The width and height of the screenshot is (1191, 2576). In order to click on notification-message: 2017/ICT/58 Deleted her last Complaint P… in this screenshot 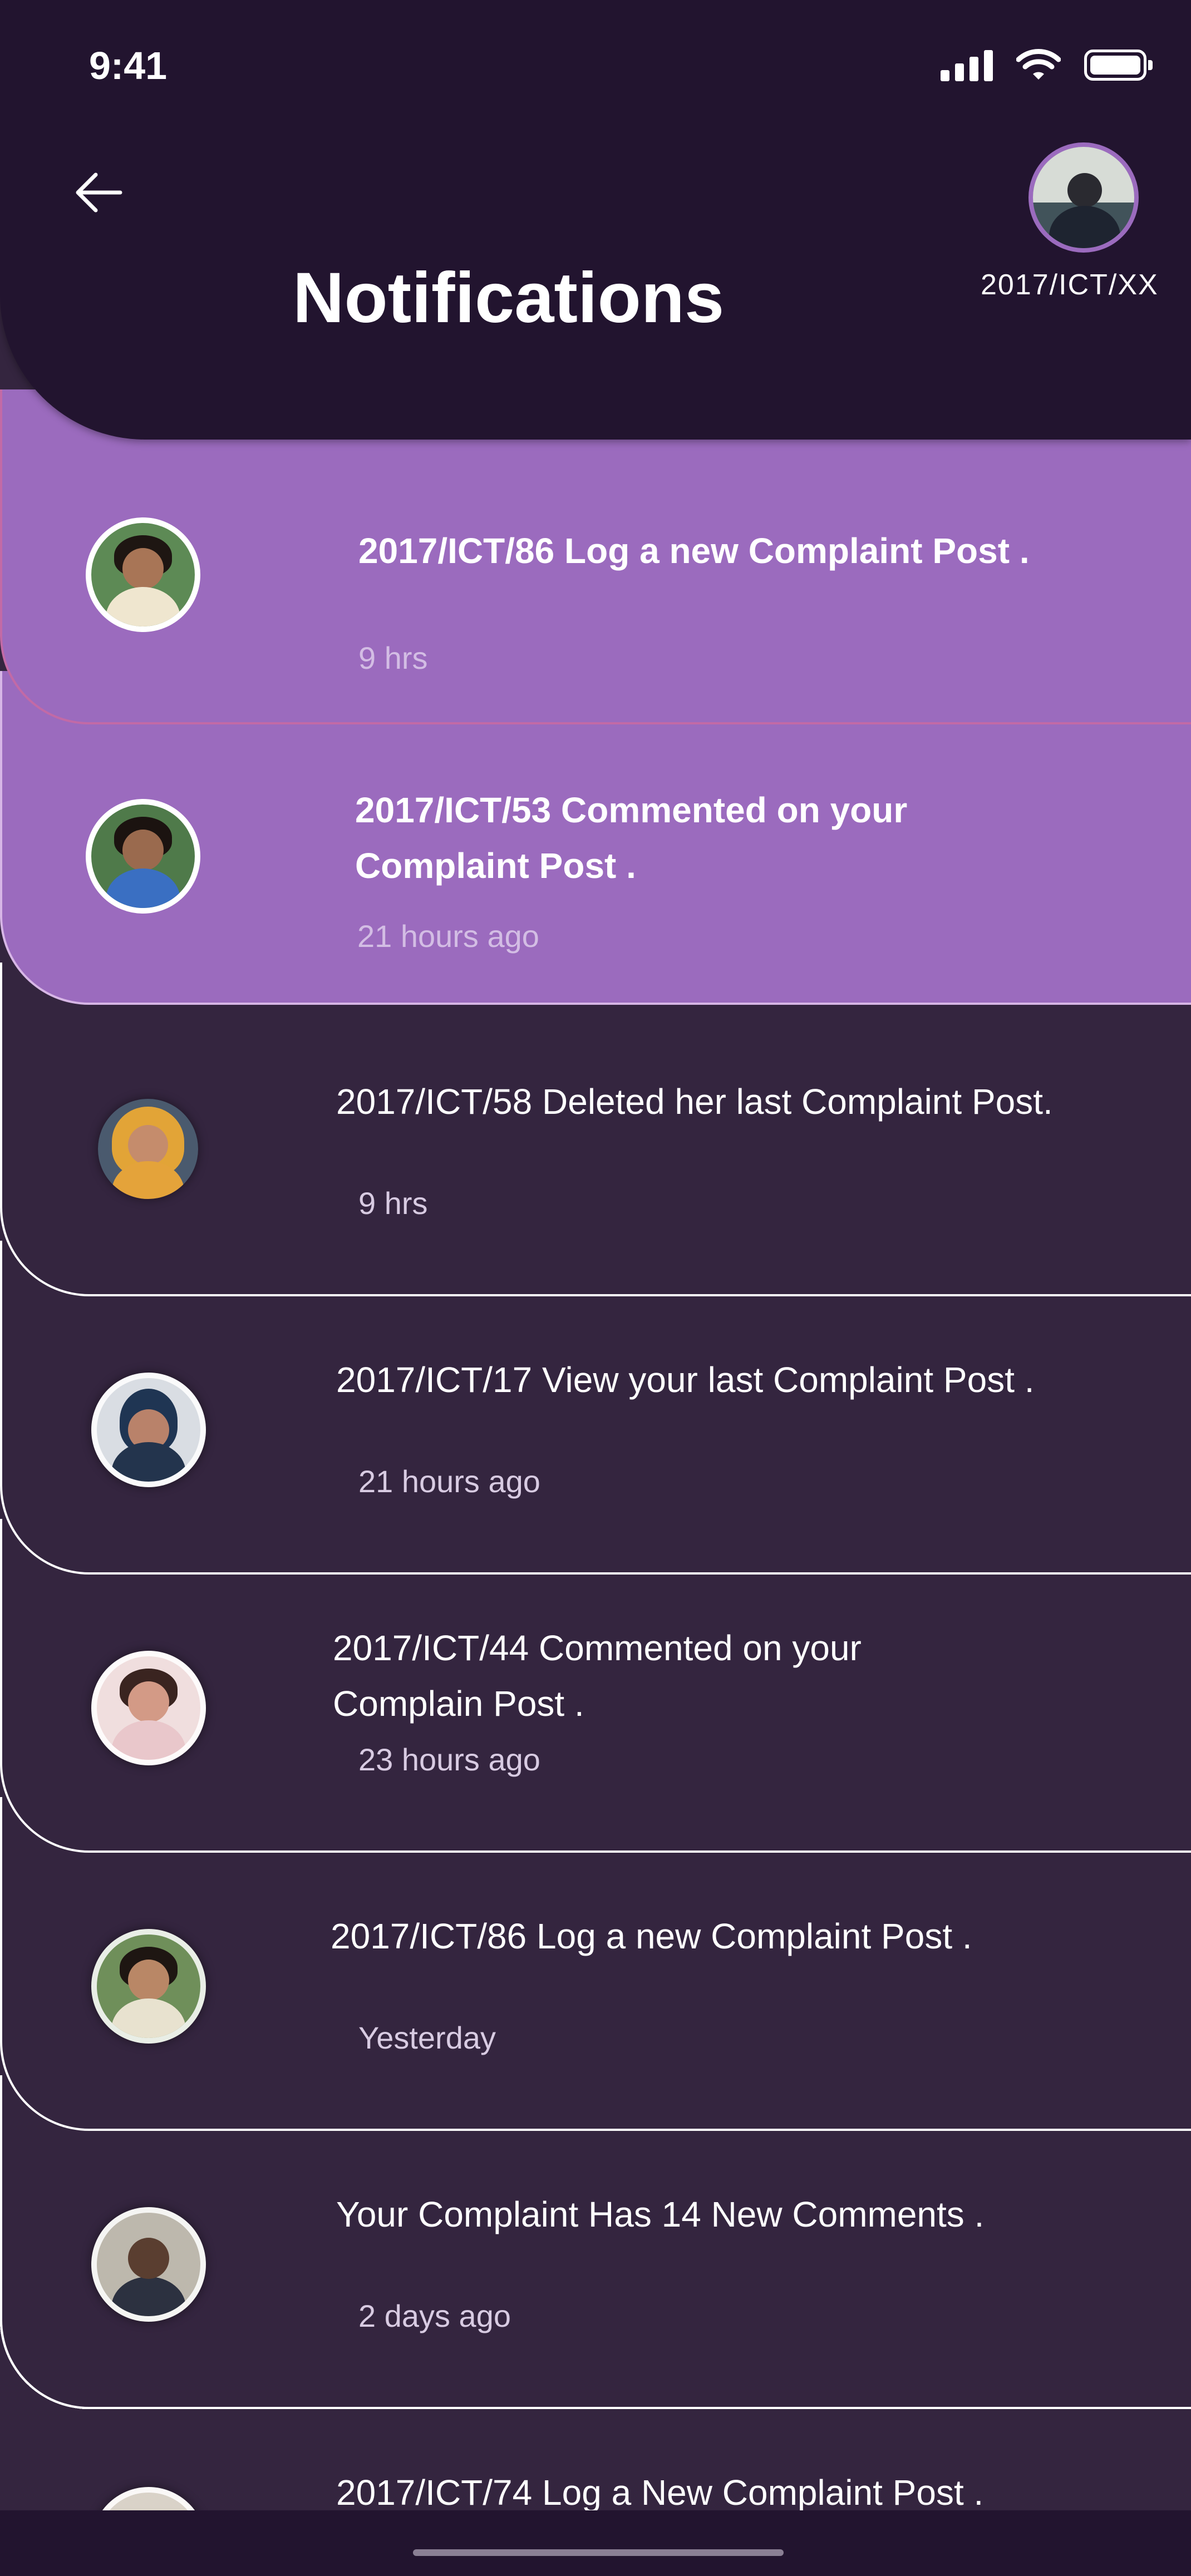, I will do `click(694, 1102)`.